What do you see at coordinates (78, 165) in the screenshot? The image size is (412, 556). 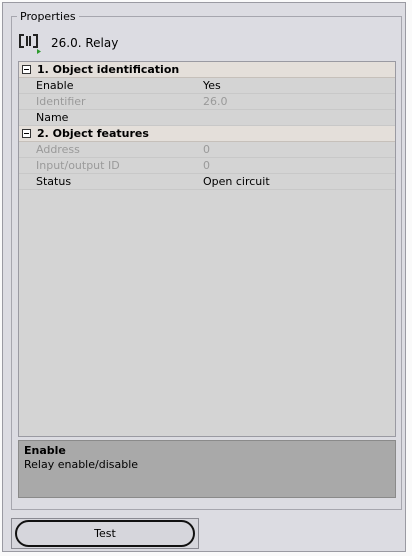 I see `property-name: Input/output ID` at bounding box center [78, 165].